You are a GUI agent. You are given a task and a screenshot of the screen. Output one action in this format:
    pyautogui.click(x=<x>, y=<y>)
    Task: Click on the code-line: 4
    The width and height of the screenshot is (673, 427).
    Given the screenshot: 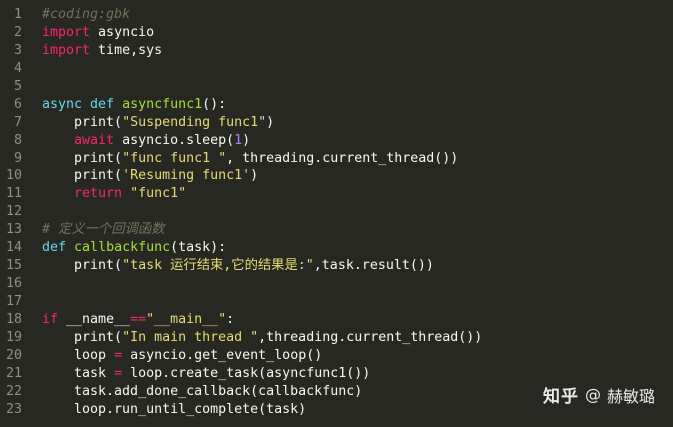 What is the action you would take?
    pyautogui.click(x=336, y=69)
    